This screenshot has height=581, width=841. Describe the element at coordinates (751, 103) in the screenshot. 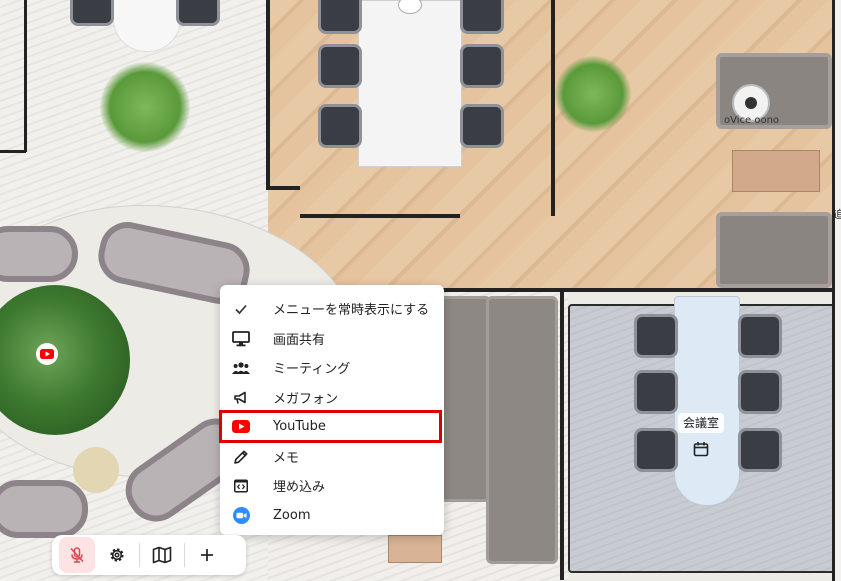

I see `avatar-icon` at that location.